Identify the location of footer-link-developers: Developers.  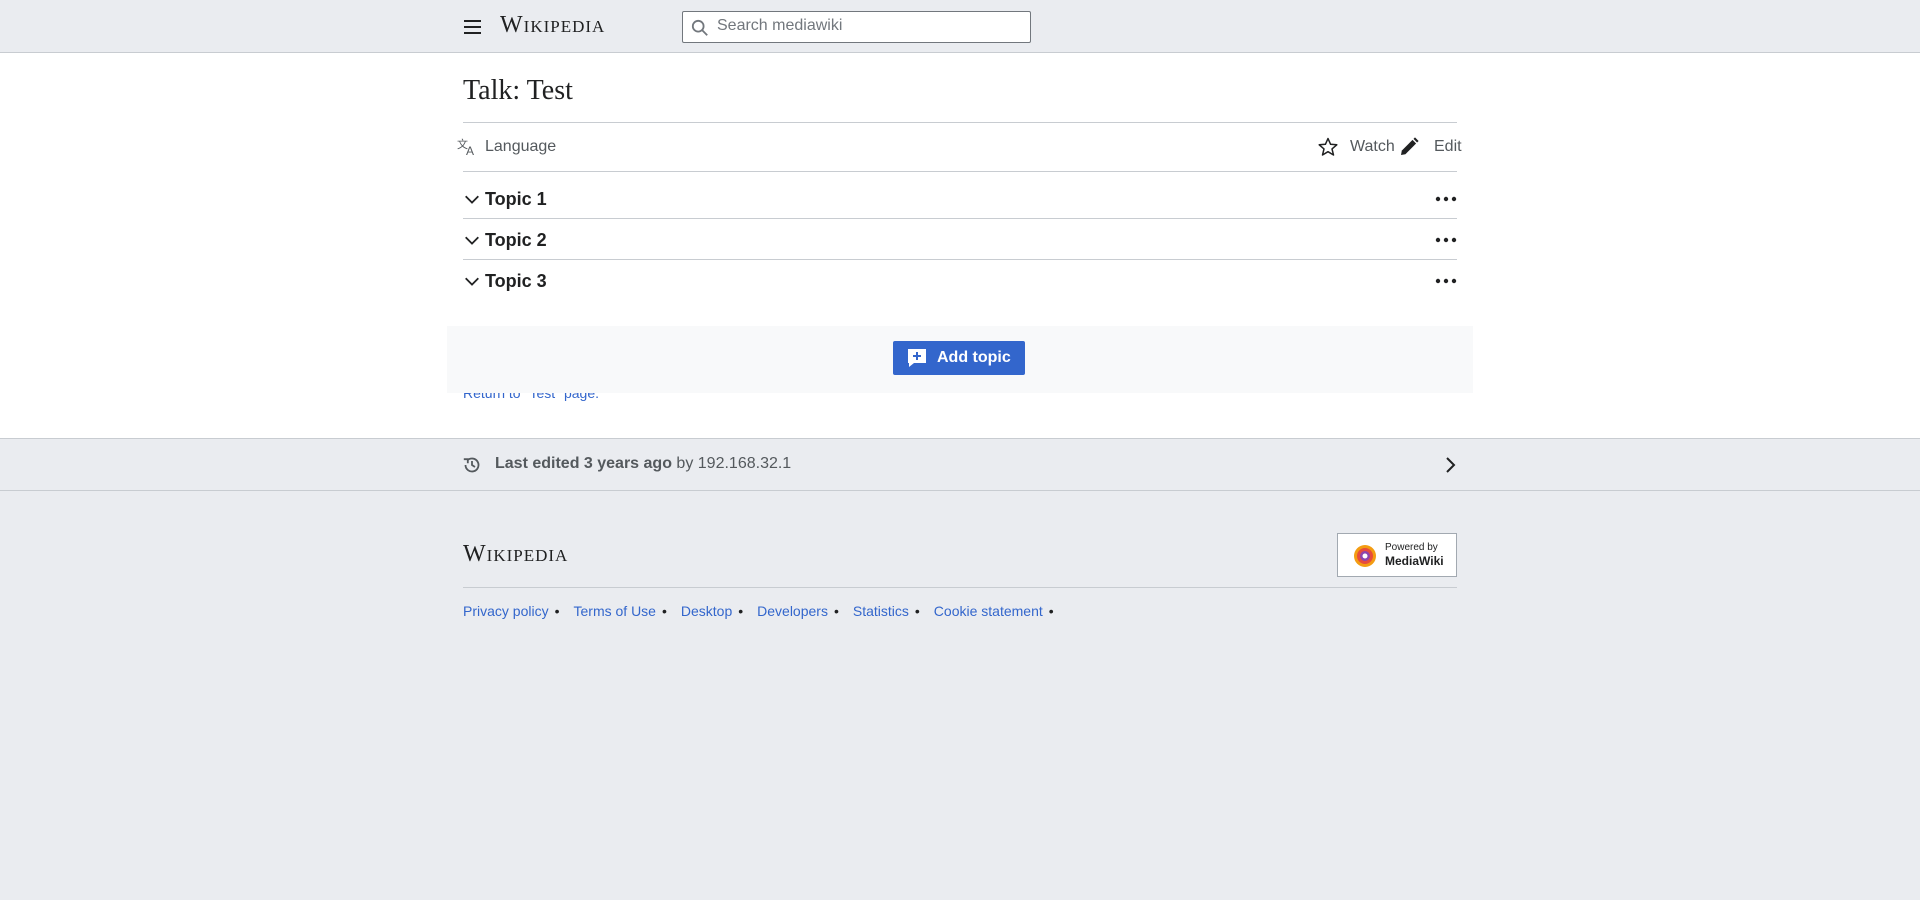
(792, 611).